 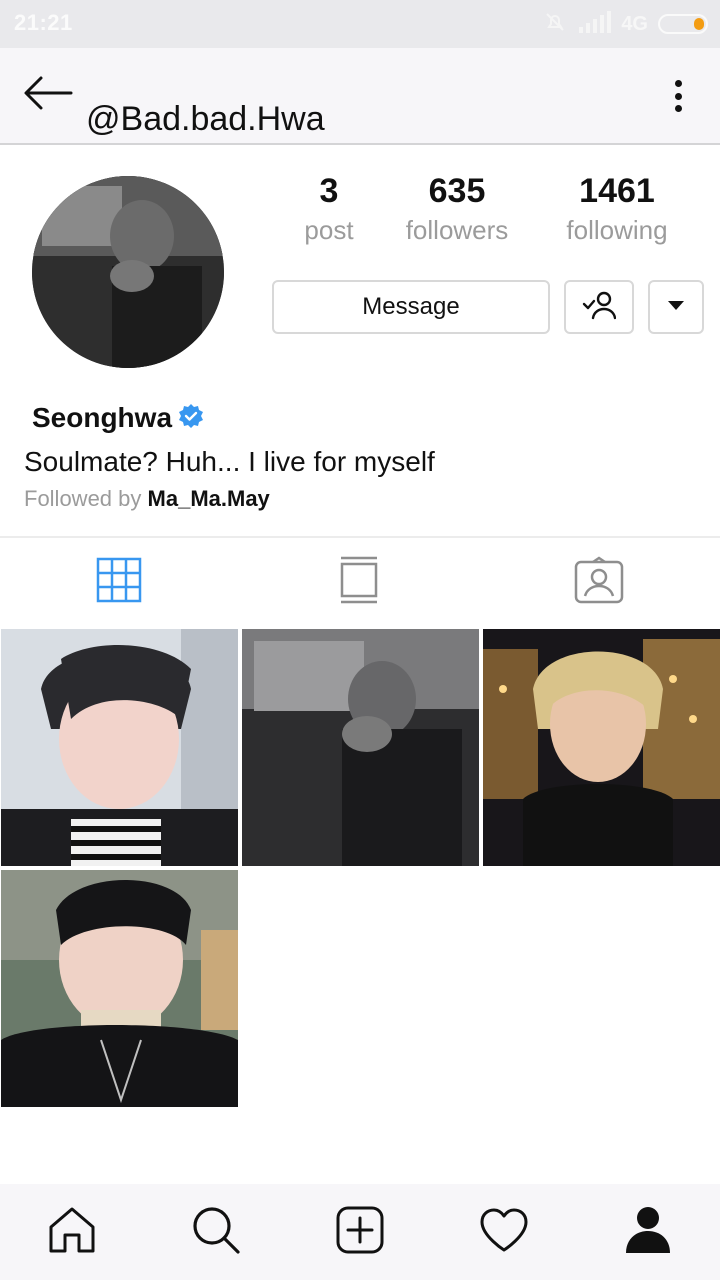 I want to click on home-icon, so click(x=72, y=1232).